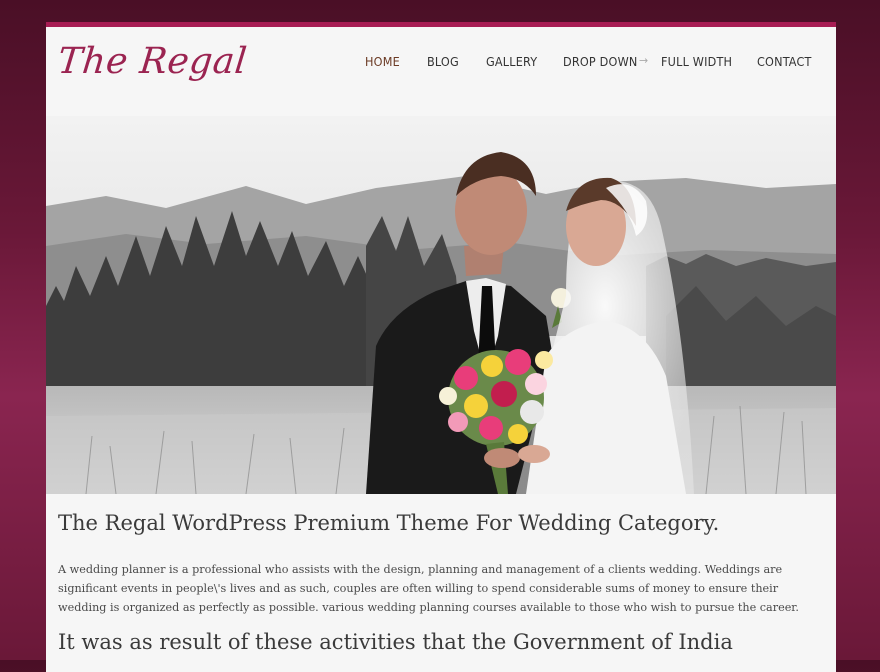  Describe the element at coordinates (382, 61) in the screenshot. I see `nav-item-home: HOME` at that location.